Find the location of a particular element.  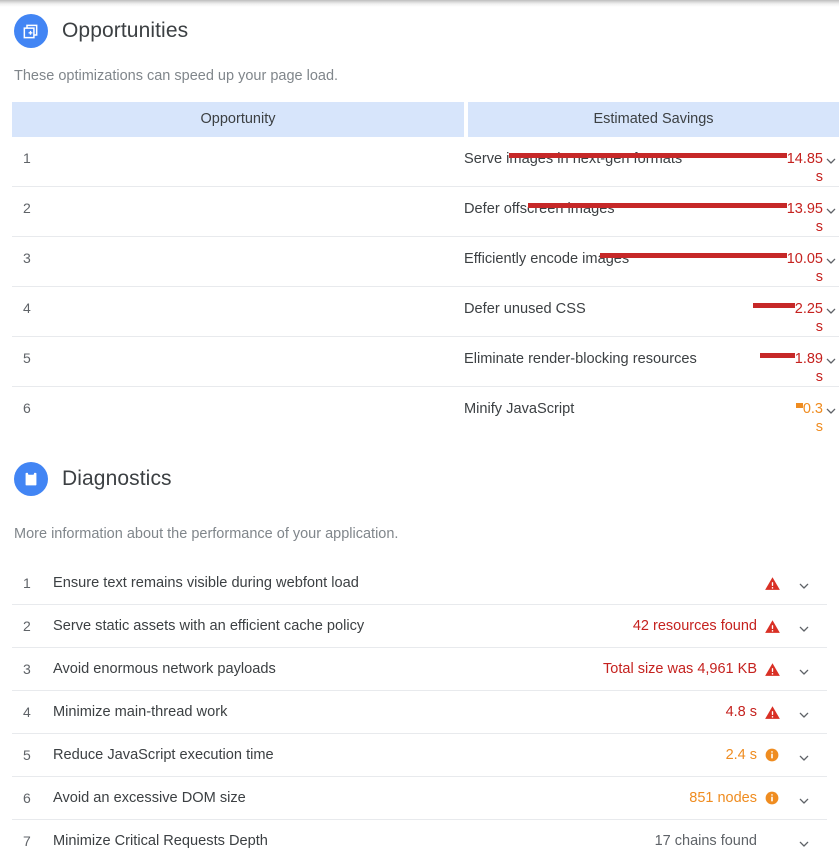

opportunities-title: Opportunities is located at coordinates (125, 30).